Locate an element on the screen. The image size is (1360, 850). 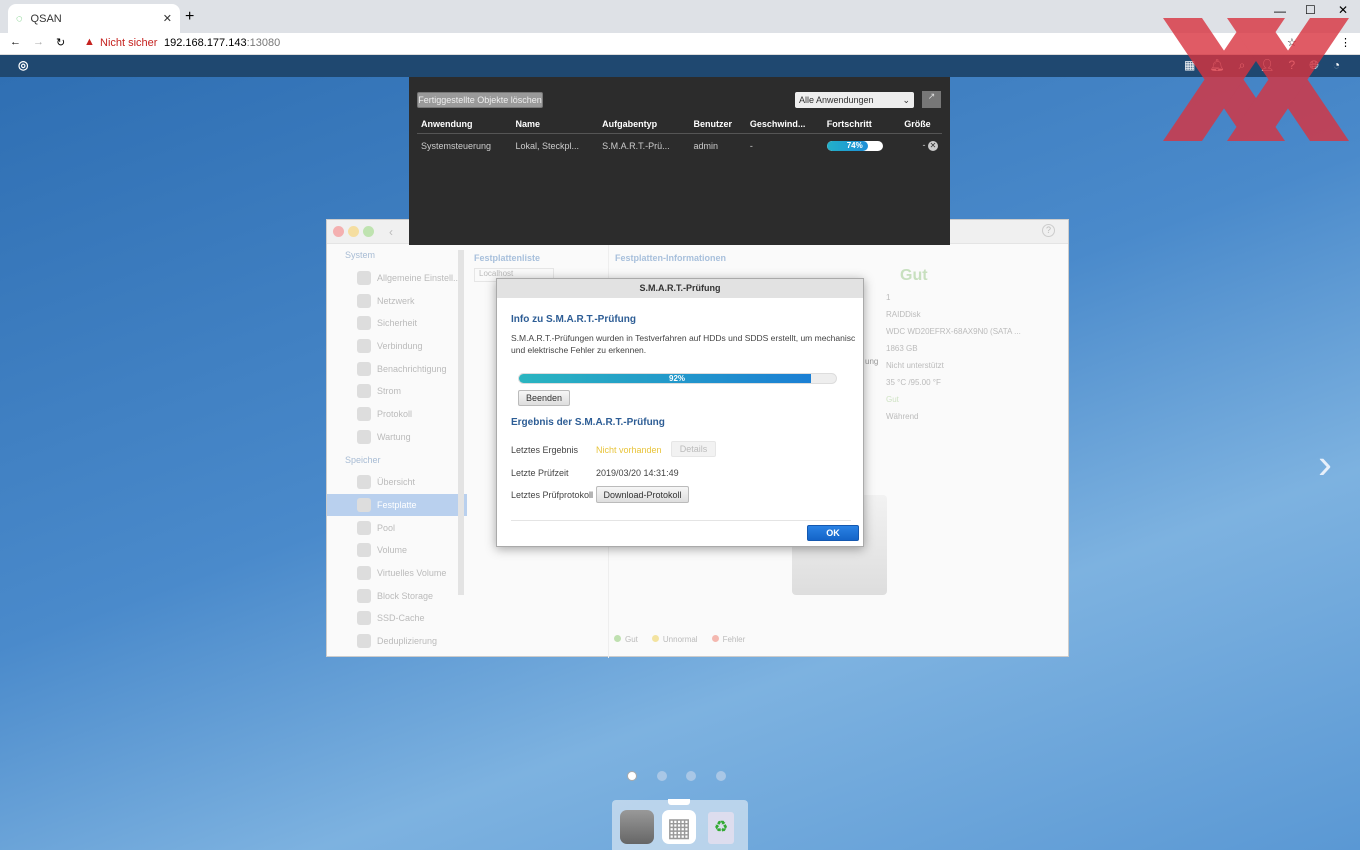
forward-icon: → is located at coordinates (38, 42).